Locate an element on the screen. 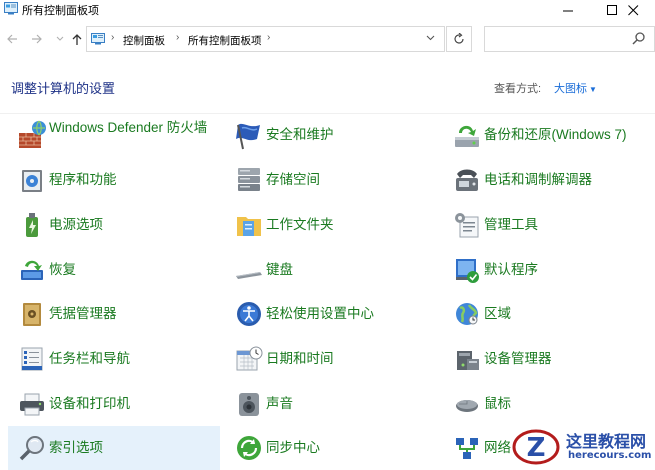  item-indexing-options: 索引选项 is located at coordinates (114, 448).